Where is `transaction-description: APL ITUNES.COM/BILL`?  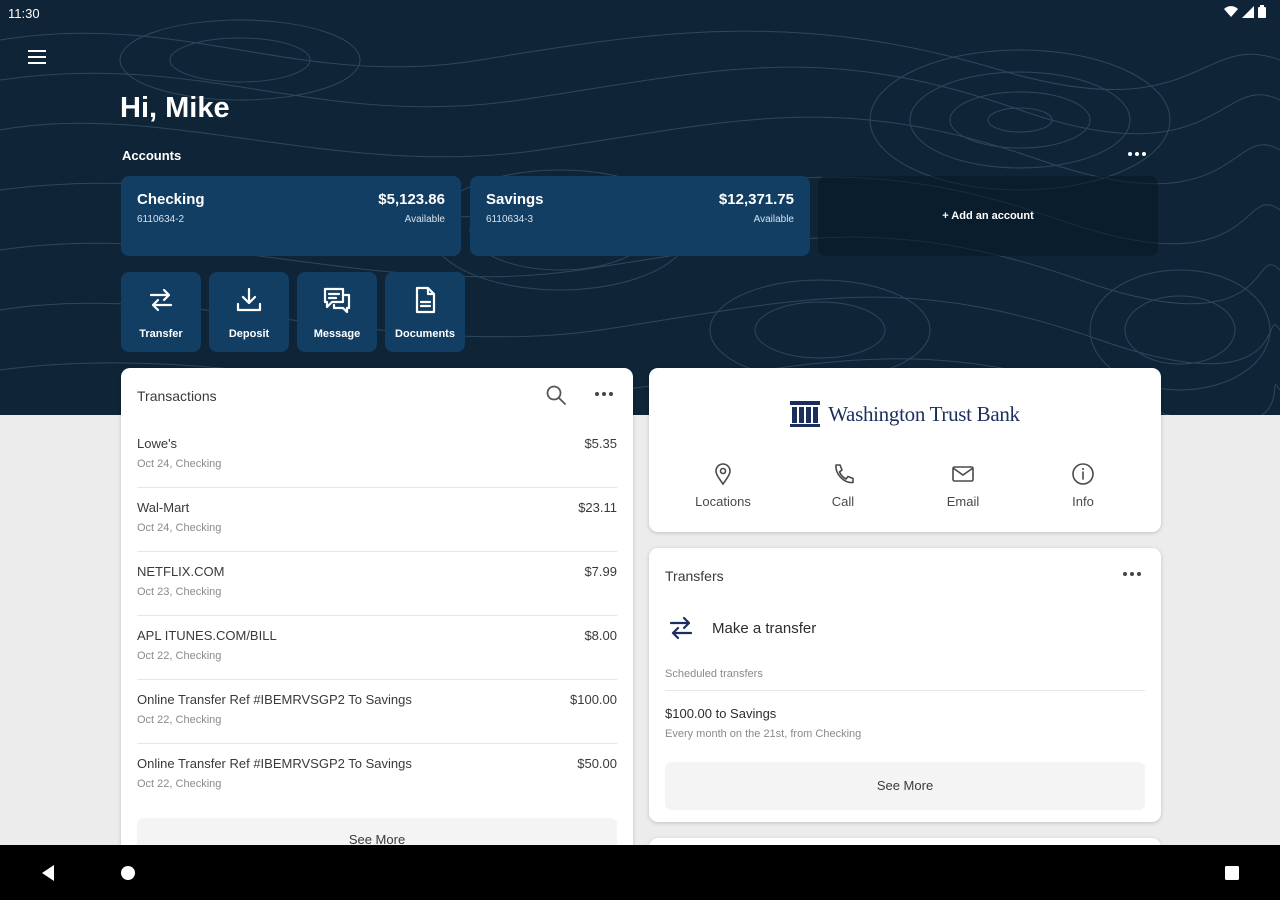
transaction-description: APL ITUNES.COM/BILL is located at coordinates (207, 635).